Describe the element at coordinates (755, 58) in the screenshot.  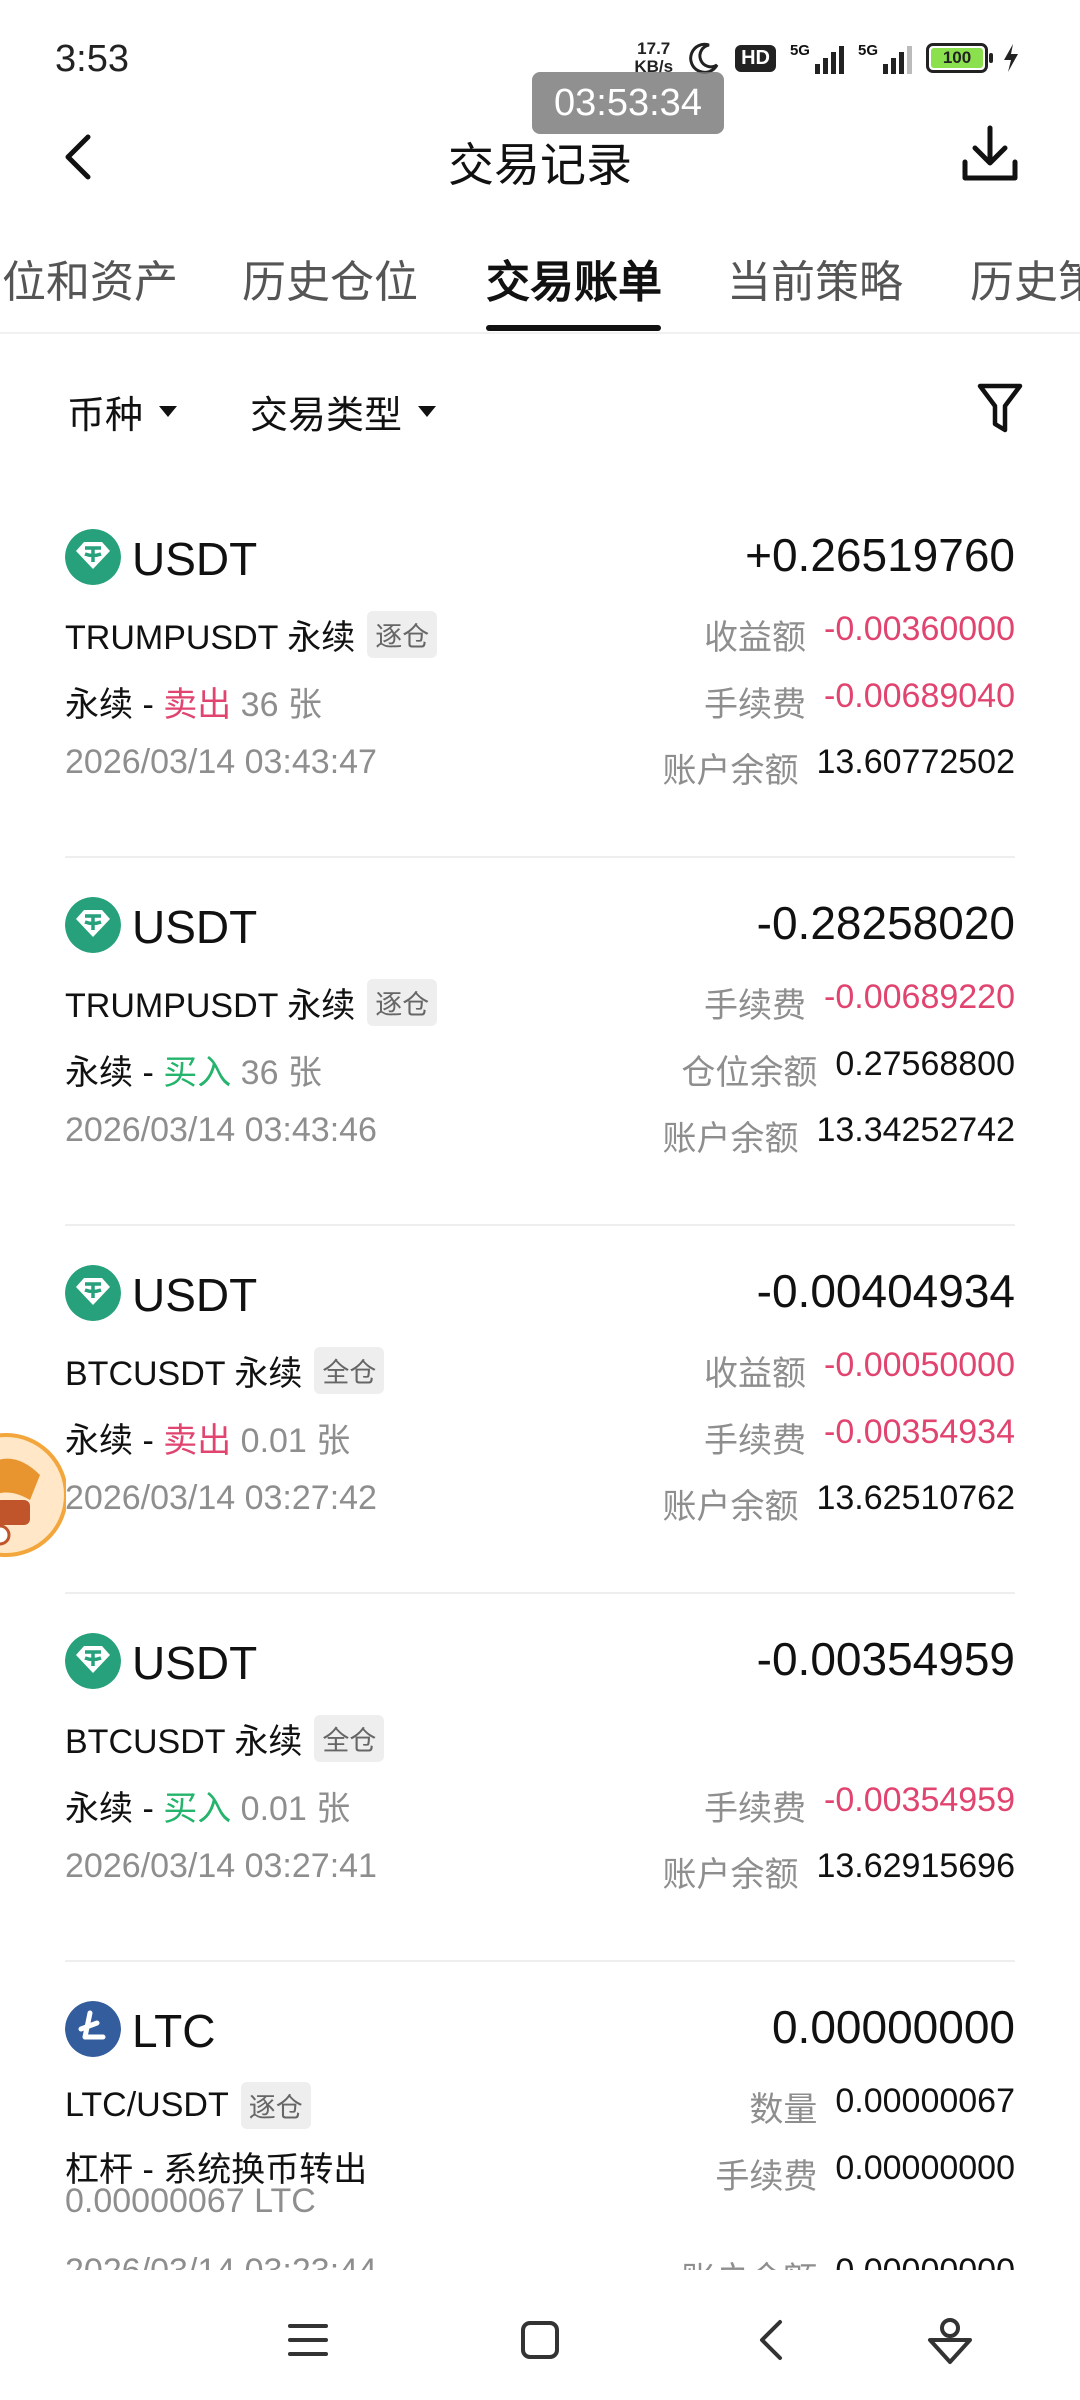
I see `hd-voice-badge: HD` at that location.